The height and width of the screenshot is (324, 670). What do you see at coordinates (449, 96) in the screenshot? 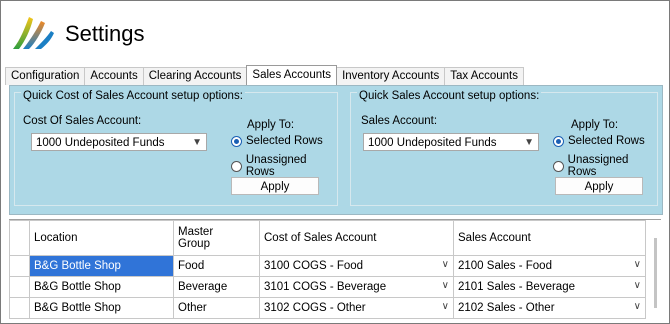
I see `sales-group-title: Quick Sales Account setup options:` at bounding box center [449, 96].